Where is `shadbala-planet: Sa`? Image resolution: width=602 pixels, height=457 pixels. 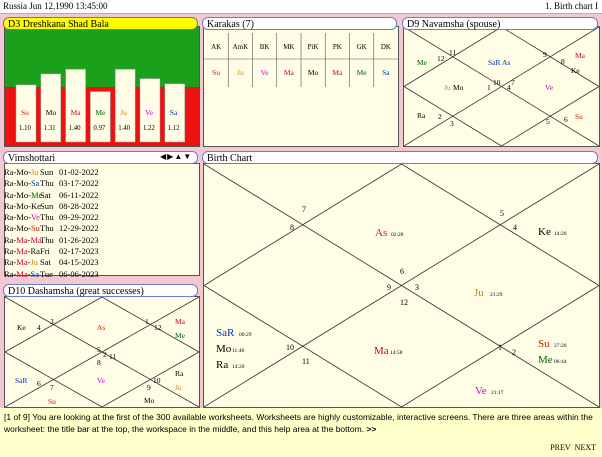
shadbala-planet: Sa is located at coordinates (174, 112).